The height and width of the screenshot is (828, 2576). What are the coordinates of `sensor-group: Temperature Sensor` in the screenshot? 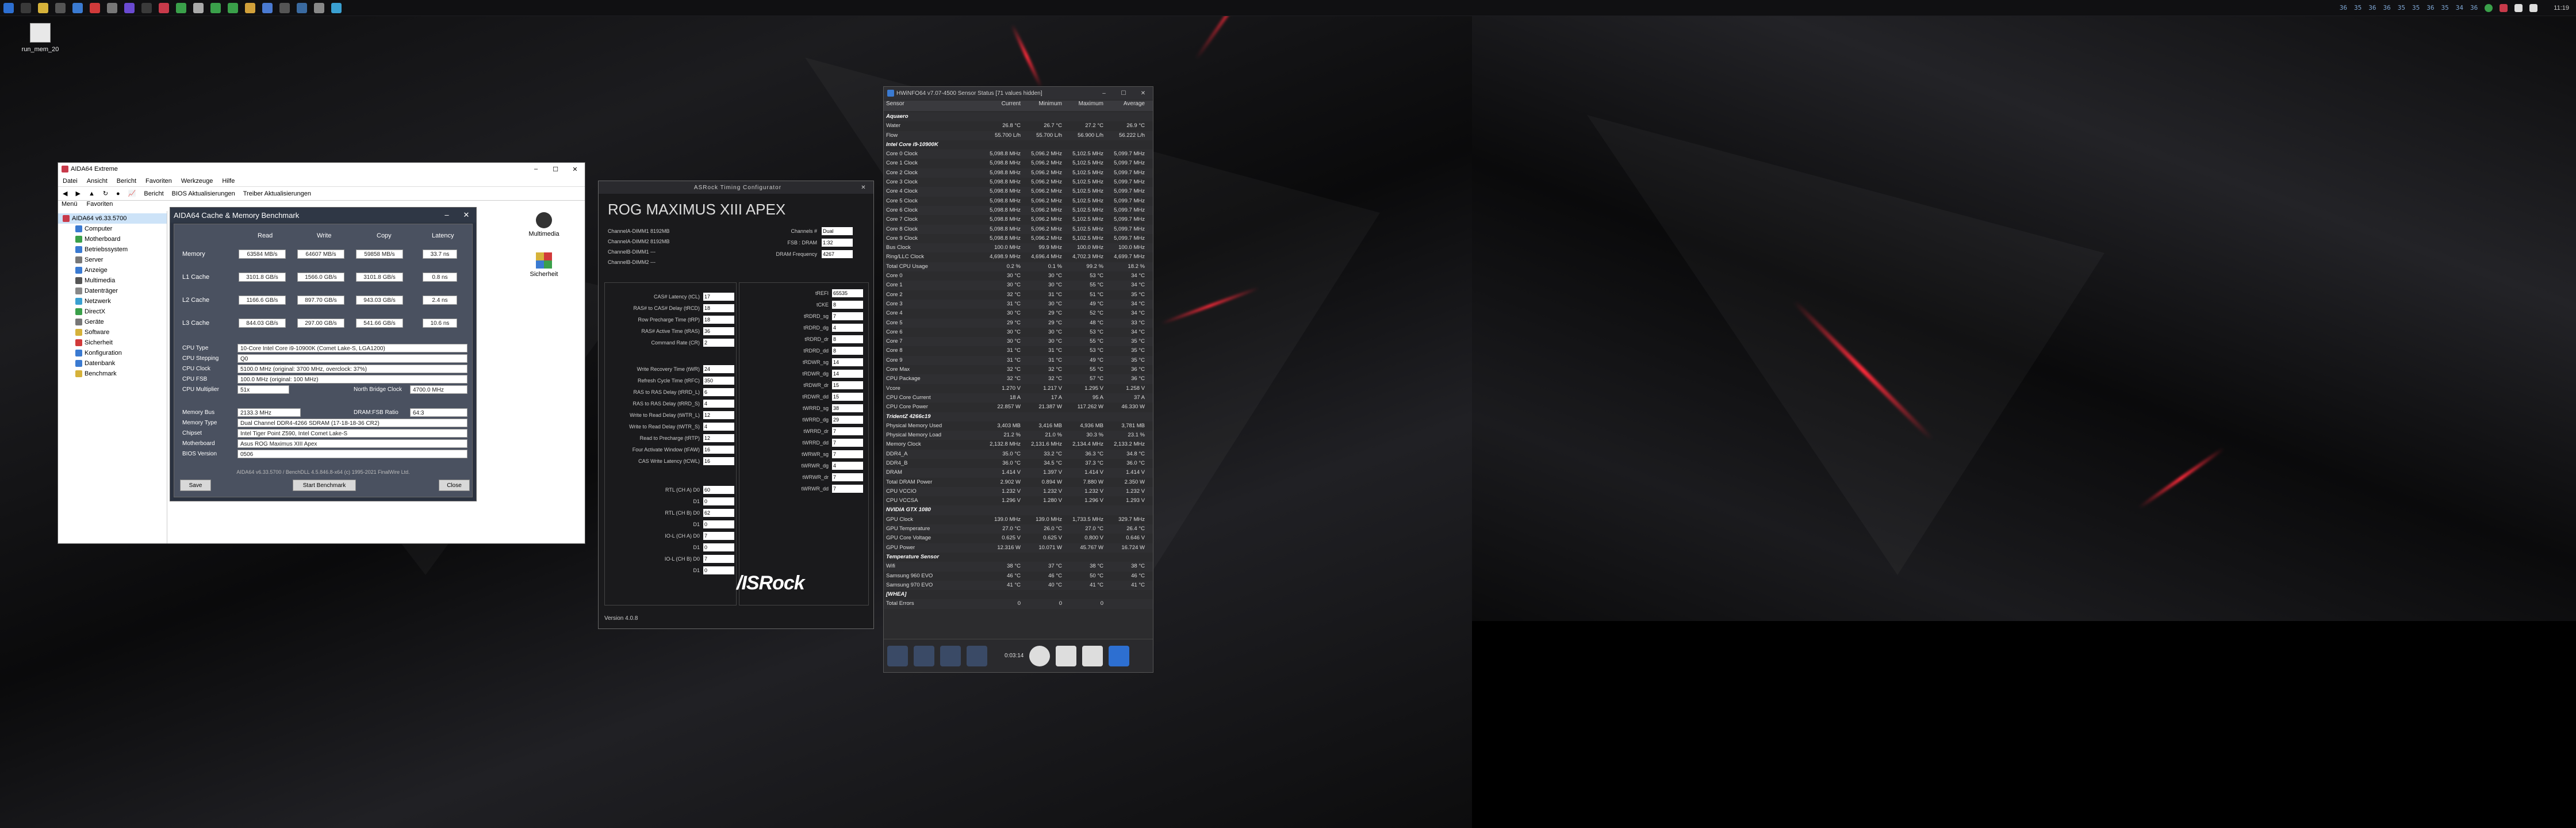 It's located at (1018, 557).